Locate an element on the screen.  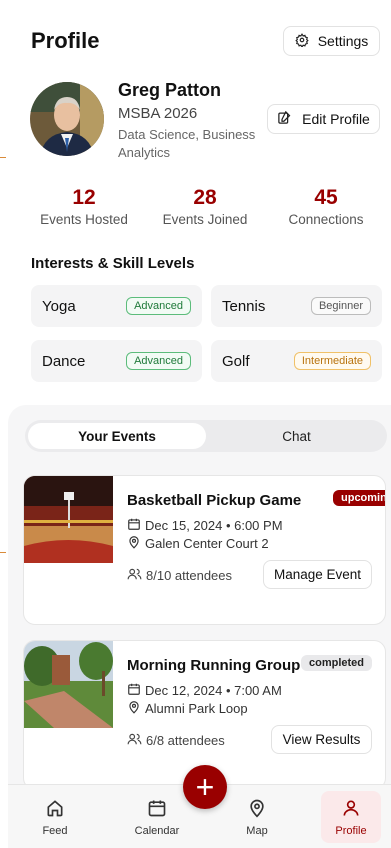
skill-level-badge: Beginner is located at coordinates (340, 306).